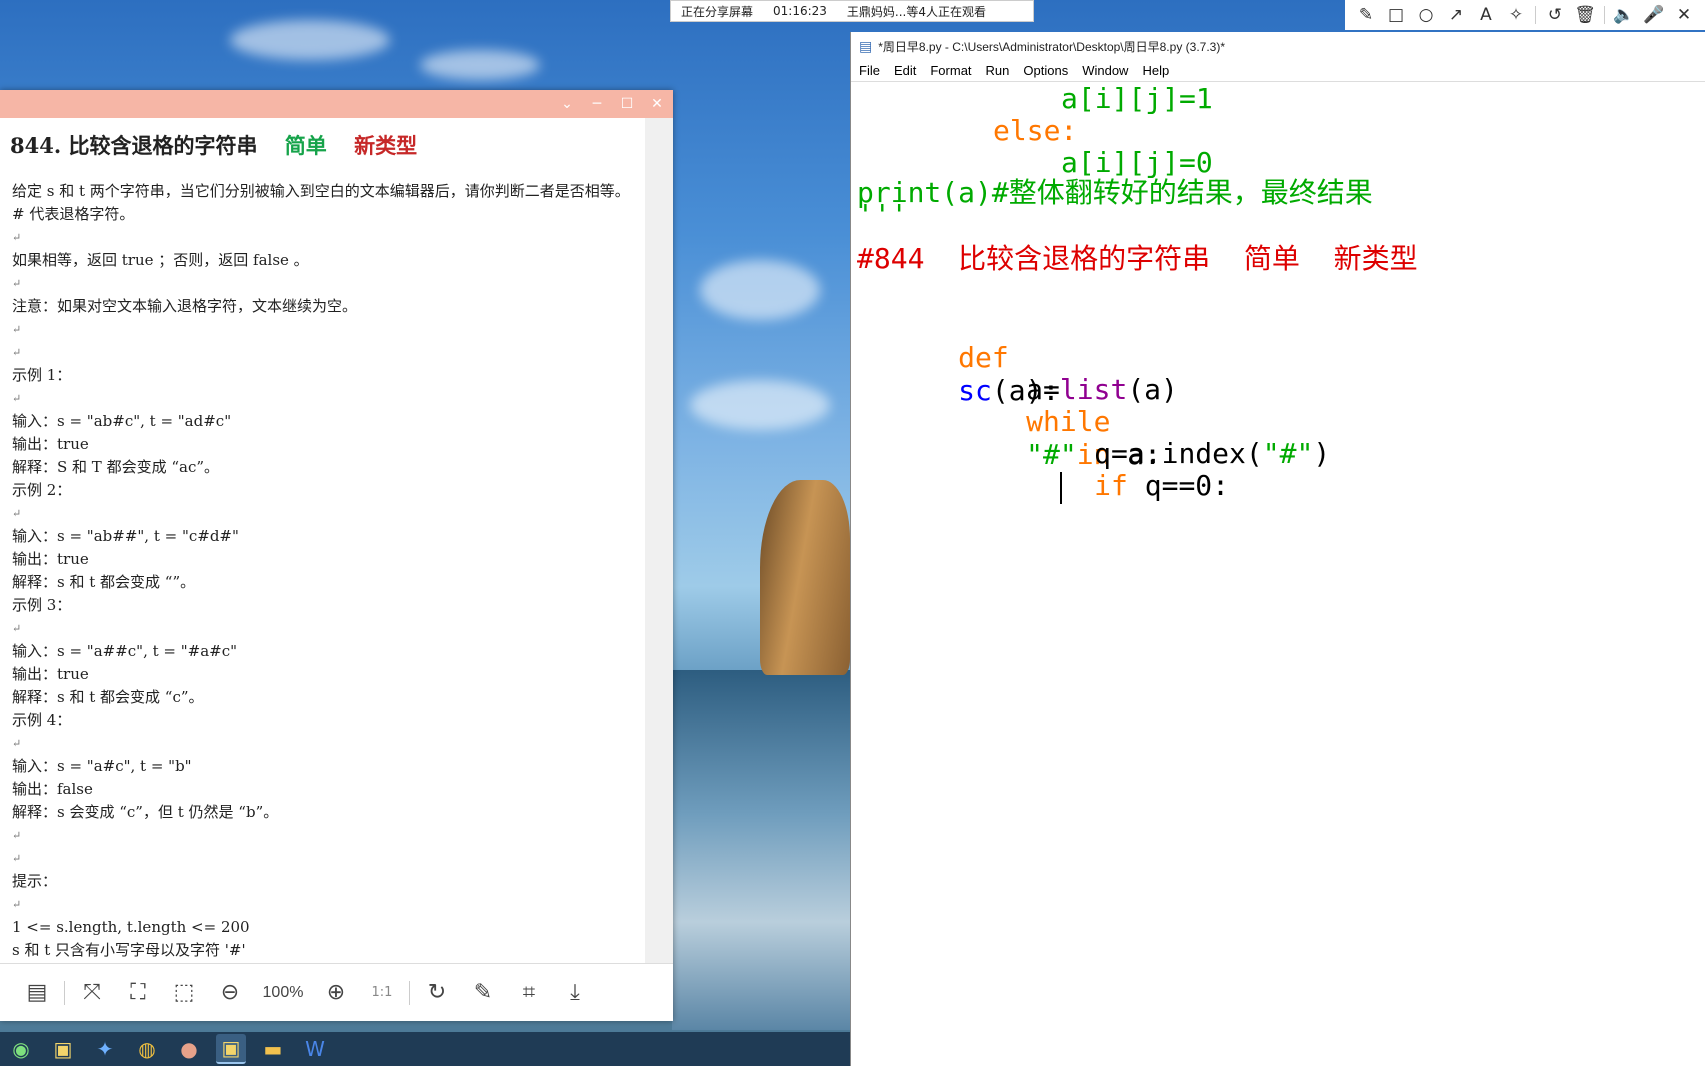 This screenshot has height=1066, width=1705. What do you see at coordinates (138, 992) in the screenshot?
I see `translate-icon: ⛶` at bounding box center [138, 992].